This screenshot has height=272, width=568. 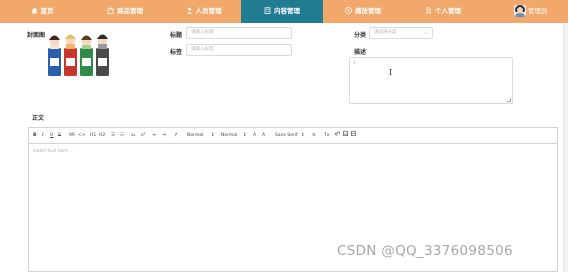 I want to click on play-icon, so click(x=348, y=7).